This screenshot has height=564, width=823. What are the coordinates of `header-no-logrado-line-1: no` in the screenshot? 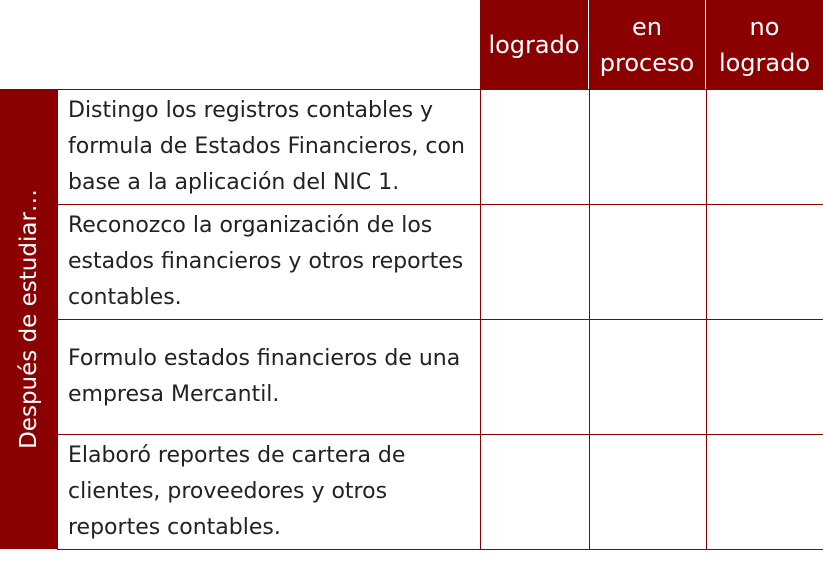 It's located at (764, 26).